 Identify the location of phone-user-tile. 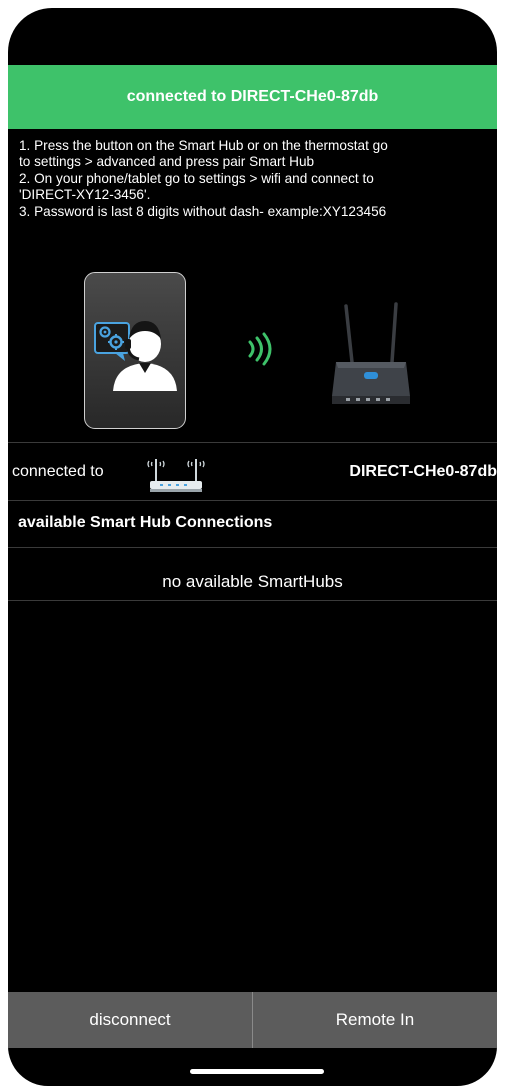
(135, 350).